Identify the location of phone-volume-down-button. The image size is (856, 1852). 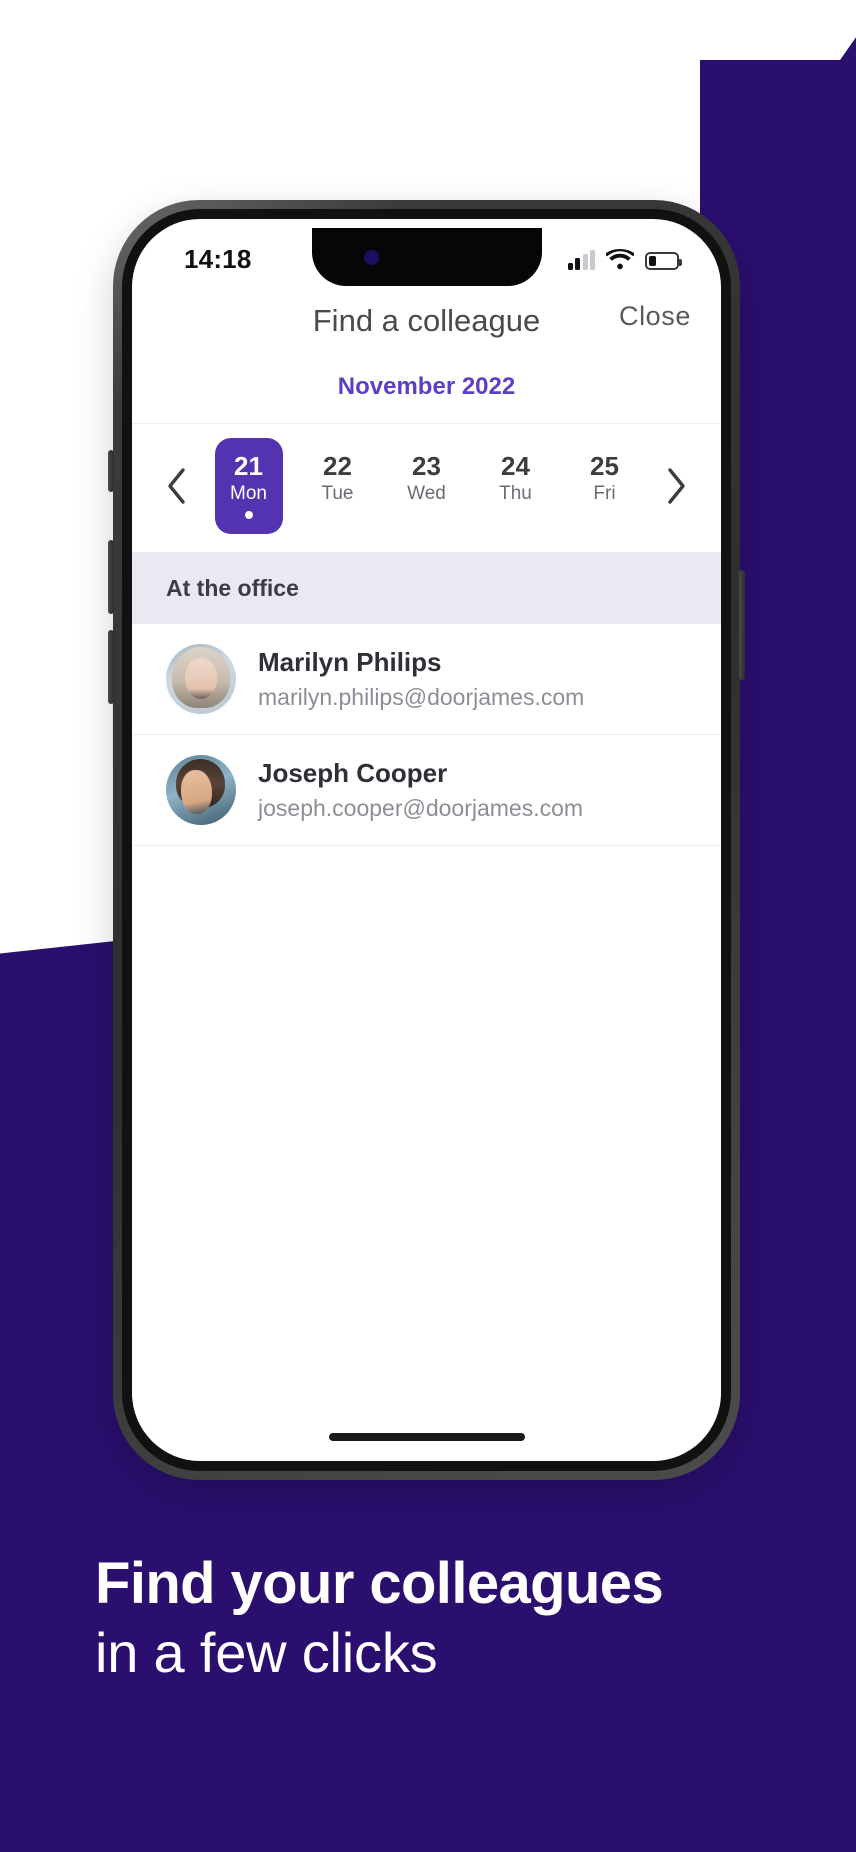
(111, 667).